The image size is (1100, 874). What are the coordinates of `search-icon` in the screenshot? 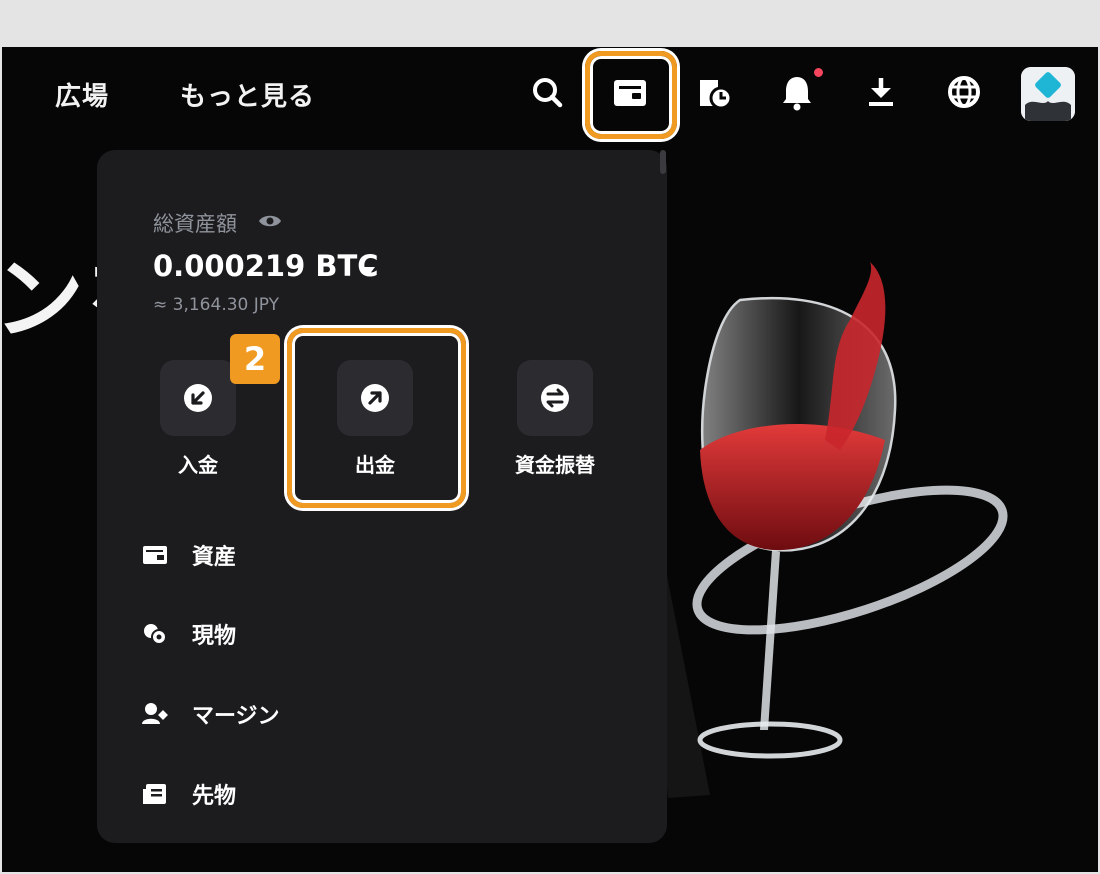 It's located at (547, 92).